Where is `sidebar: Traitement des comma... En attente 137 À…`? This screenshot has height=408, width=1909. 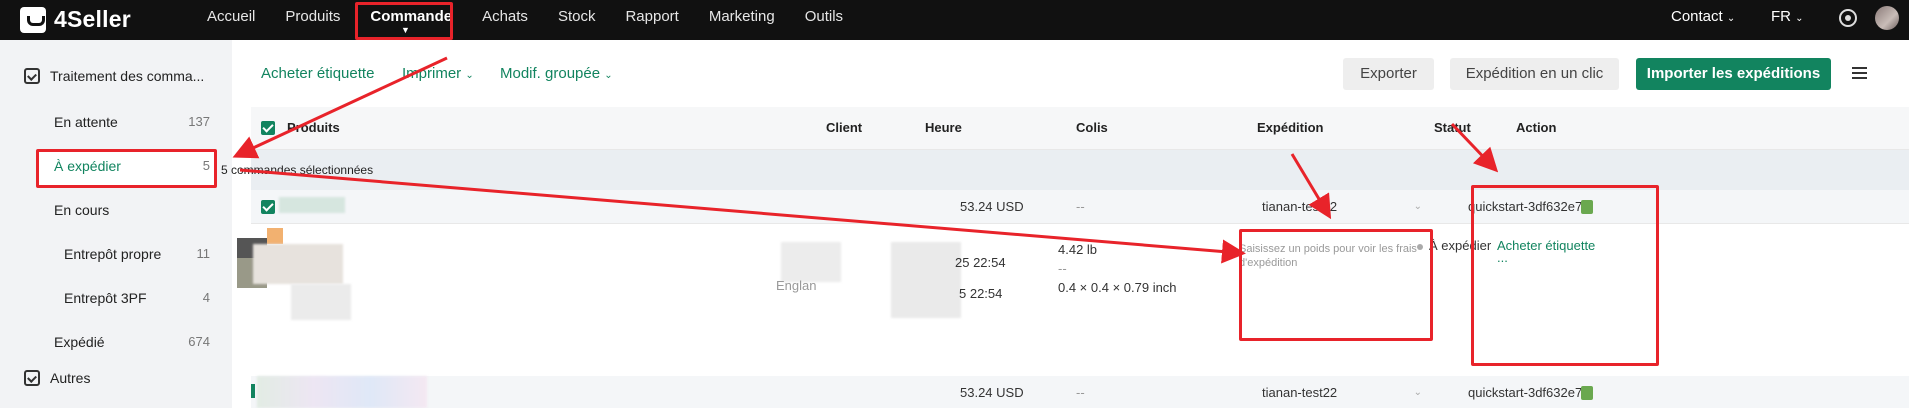
sidebar: Traitement des comma... En attente 137 À… is located at coordinates (116, 224).